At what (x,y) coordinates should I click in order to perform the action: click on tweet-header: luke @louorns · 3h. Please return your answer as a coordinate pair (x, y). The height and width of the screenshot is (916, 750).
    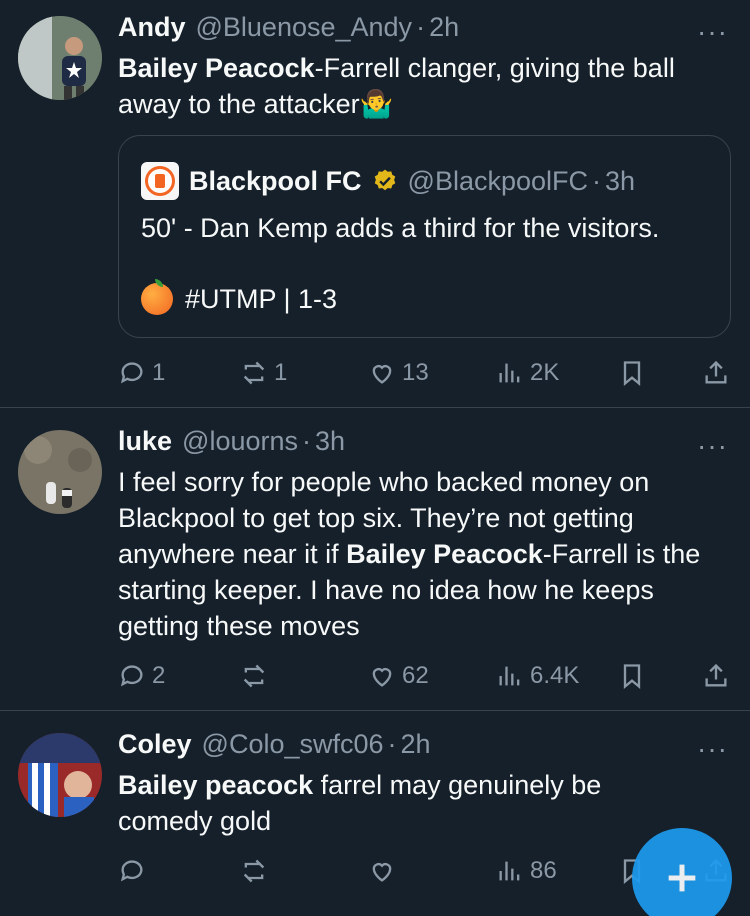
    Looking at the image, I should click on (231, 441).